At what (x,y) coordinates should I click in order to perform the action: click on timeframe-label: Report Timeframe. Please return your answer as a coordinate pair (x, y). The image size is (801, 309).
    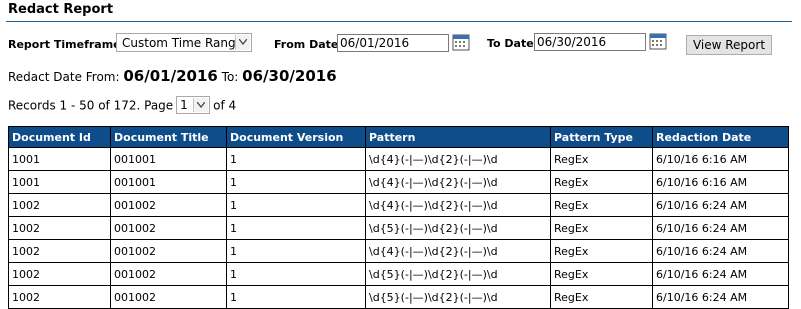
    Looking at the image, I should click on (64, 44).